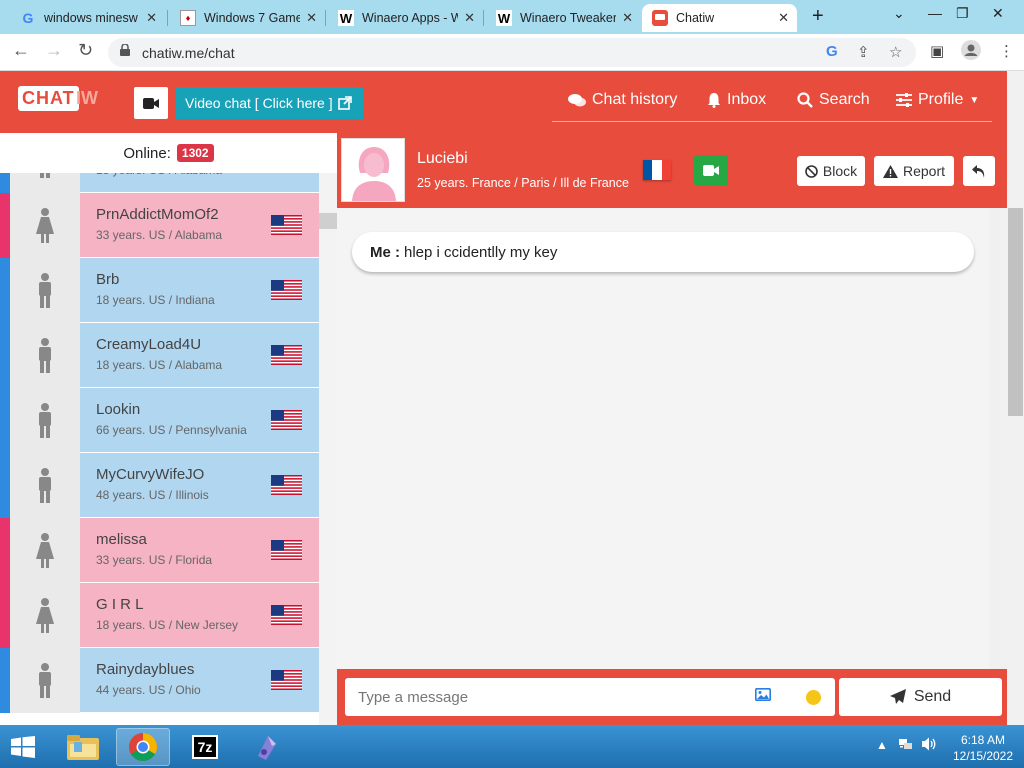  Describe the element at coordinates (657, 170) in the screenshot. I see `france-flag-icon` at that location.